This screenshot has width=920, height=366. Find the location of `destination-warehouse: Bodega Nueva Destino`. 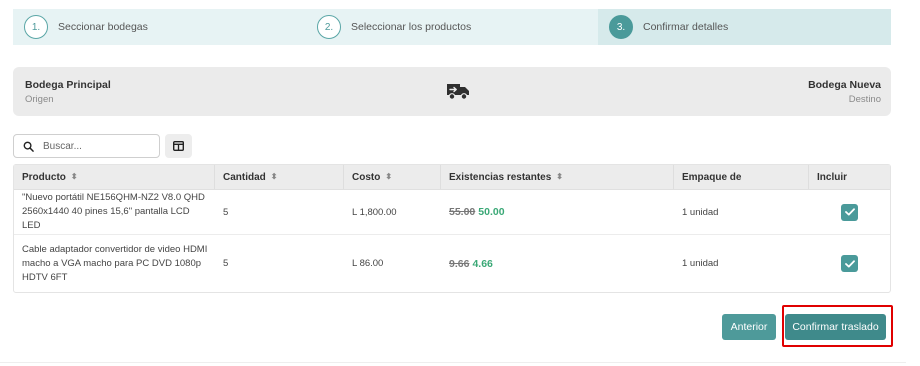

destination-warehouse: Bodega Nueva Destino is located at coordinates (844, 92).